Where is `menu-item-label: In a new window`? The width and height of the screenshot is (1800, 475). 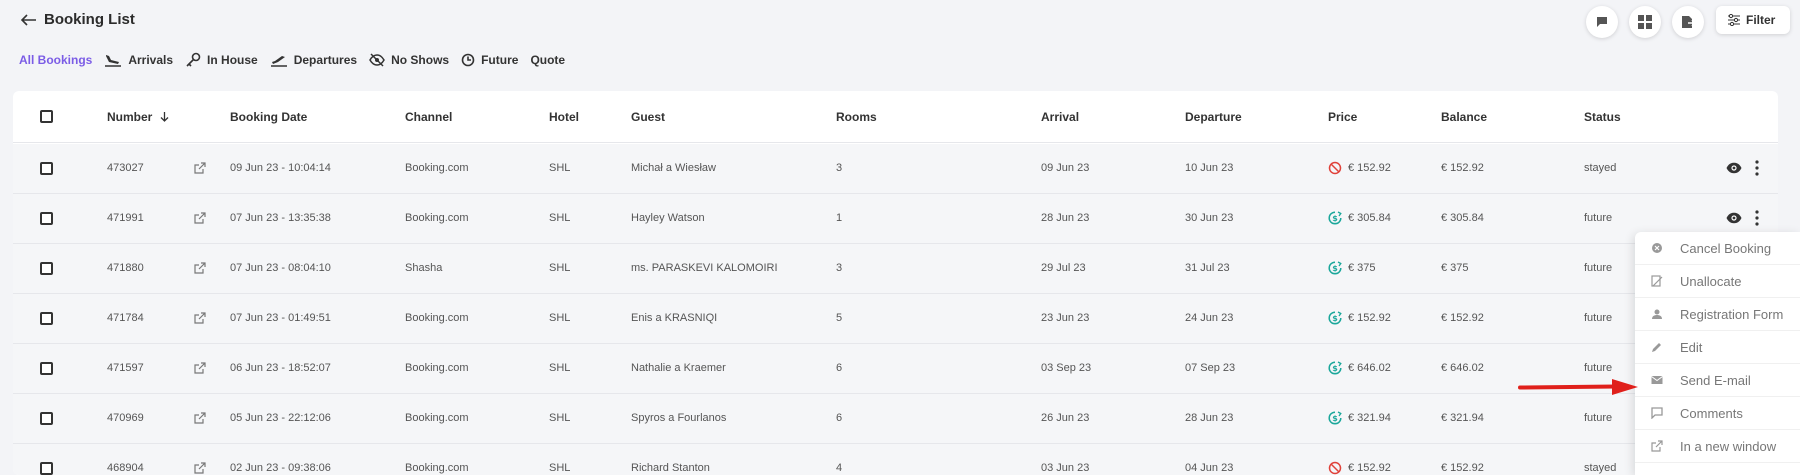 menu-item-label: In a new window is located at coordinates (1728, 446).